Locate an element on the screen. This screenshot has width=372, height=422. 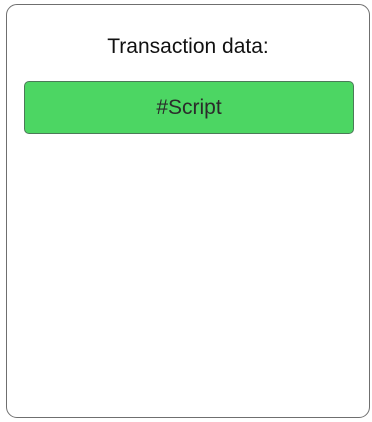
panel-title: Transaction data: is located at coordinates (188, 46).